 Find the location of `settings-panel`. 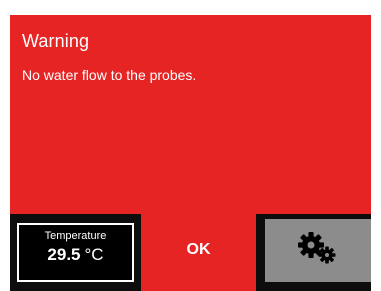

settings-panel is located at coordinates (313, 252).